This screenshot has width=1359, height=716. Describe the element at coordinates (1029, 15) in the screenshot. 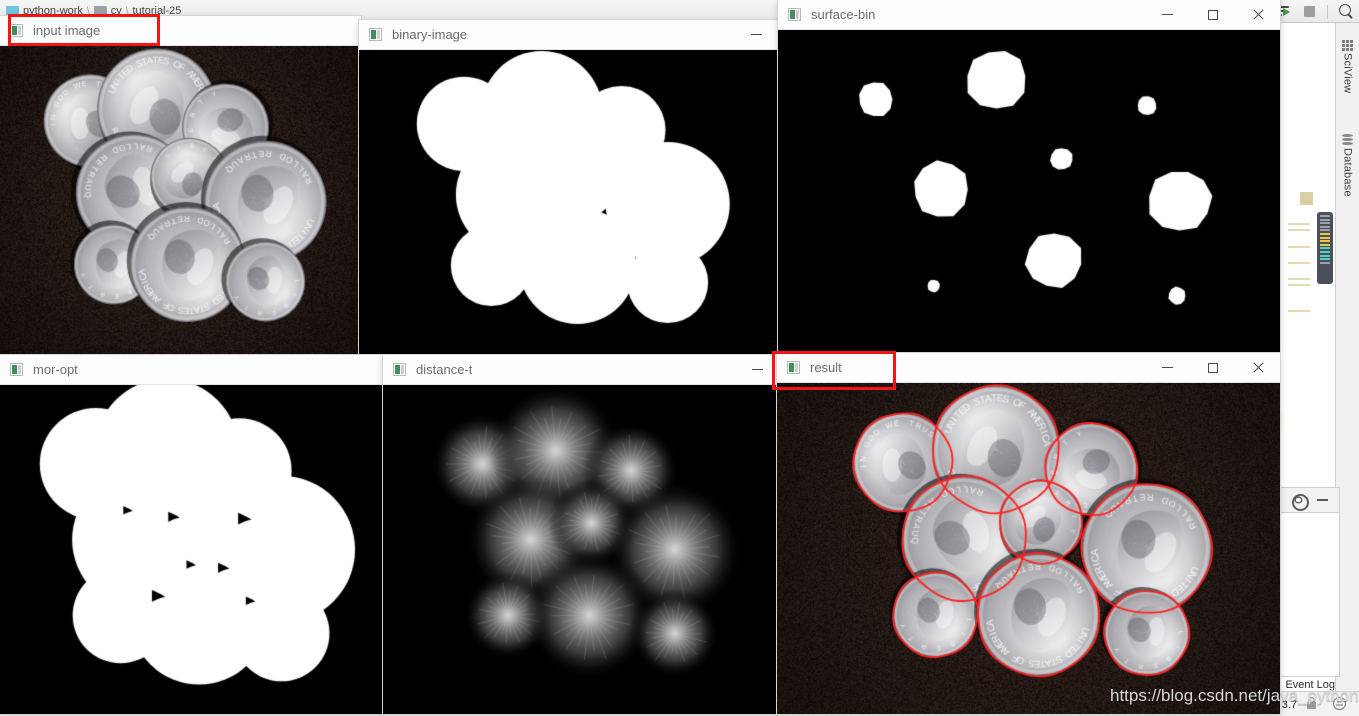

I see `window-titlebar: surface-bin` at that location.